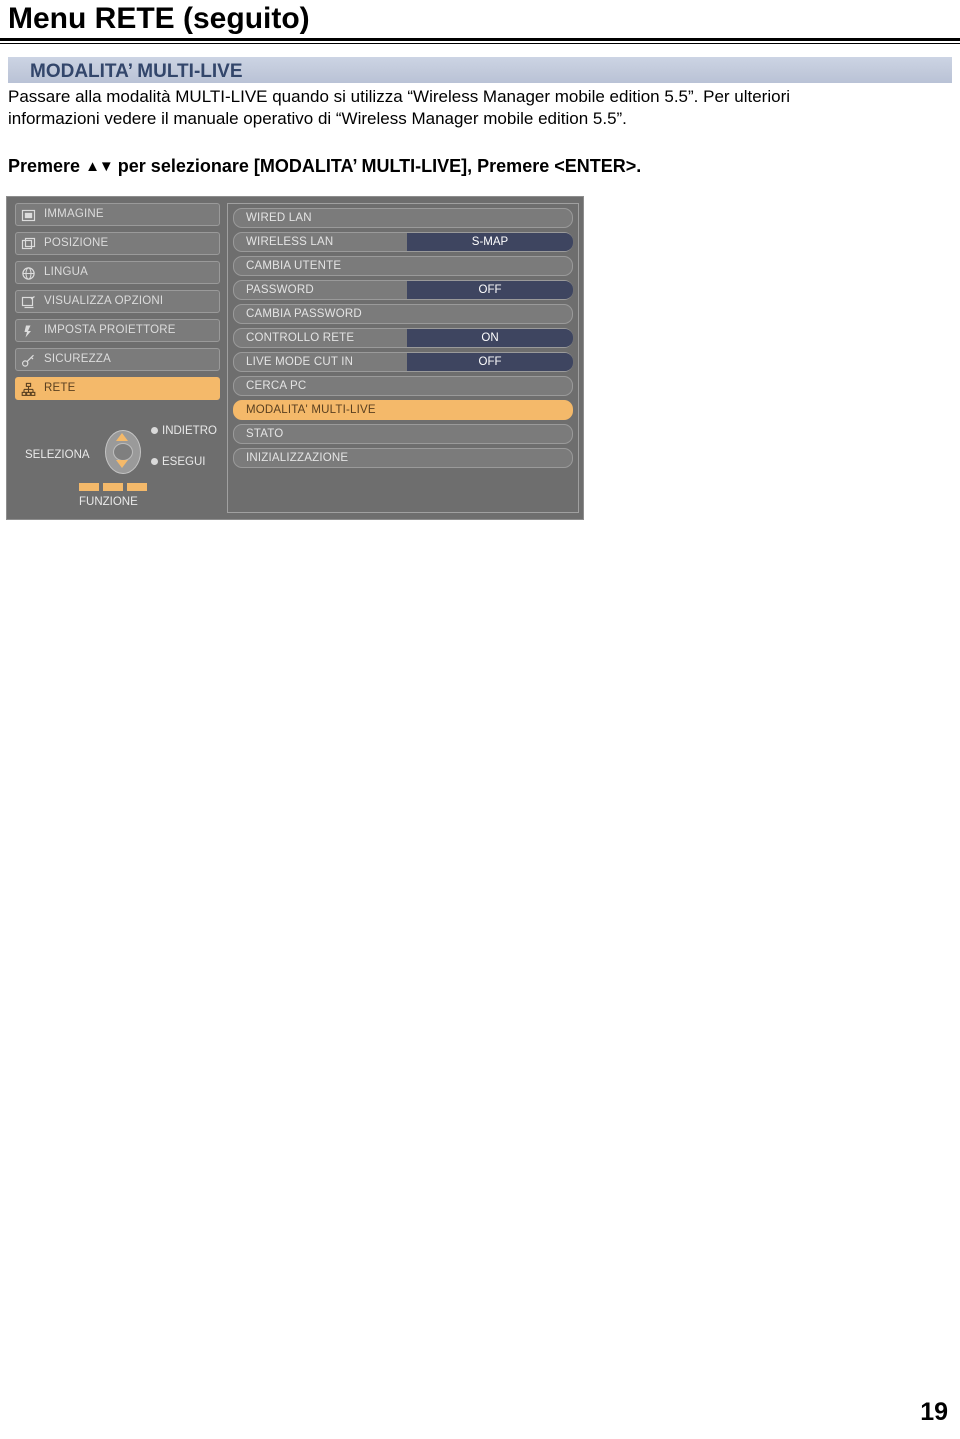 This screenshot has width=960, height=1439. I want to click on option-row-password: PASSWORD OFF, so click(403, 290).